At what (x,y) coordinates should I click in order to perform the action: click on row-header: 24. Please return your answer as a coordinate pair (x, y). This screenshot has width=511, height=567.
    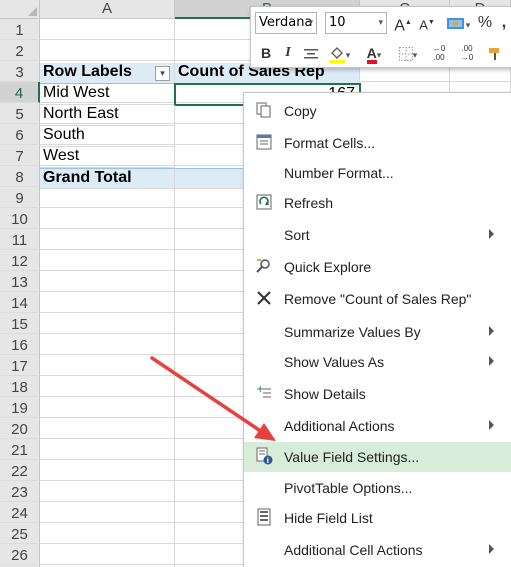
    Looking at the image, I should click on (20, 512).